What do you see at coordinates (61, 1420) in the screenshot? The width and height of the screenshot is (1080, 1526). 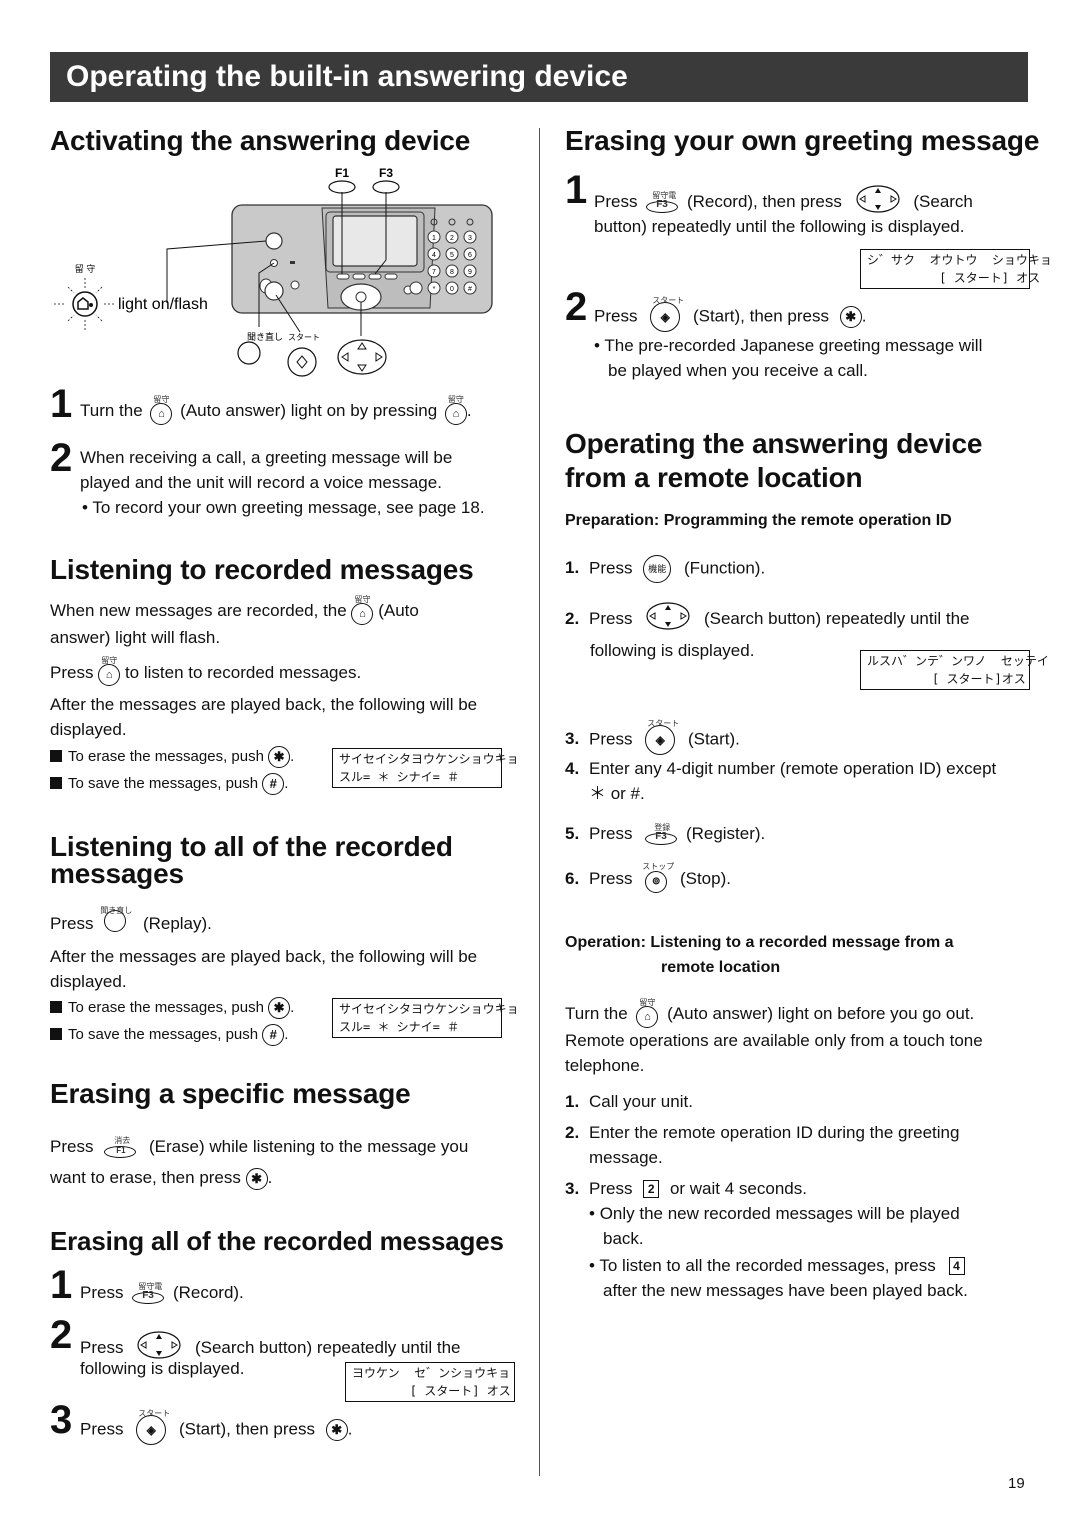 I see `step-number: 3` at bounding box center [61, 1420].